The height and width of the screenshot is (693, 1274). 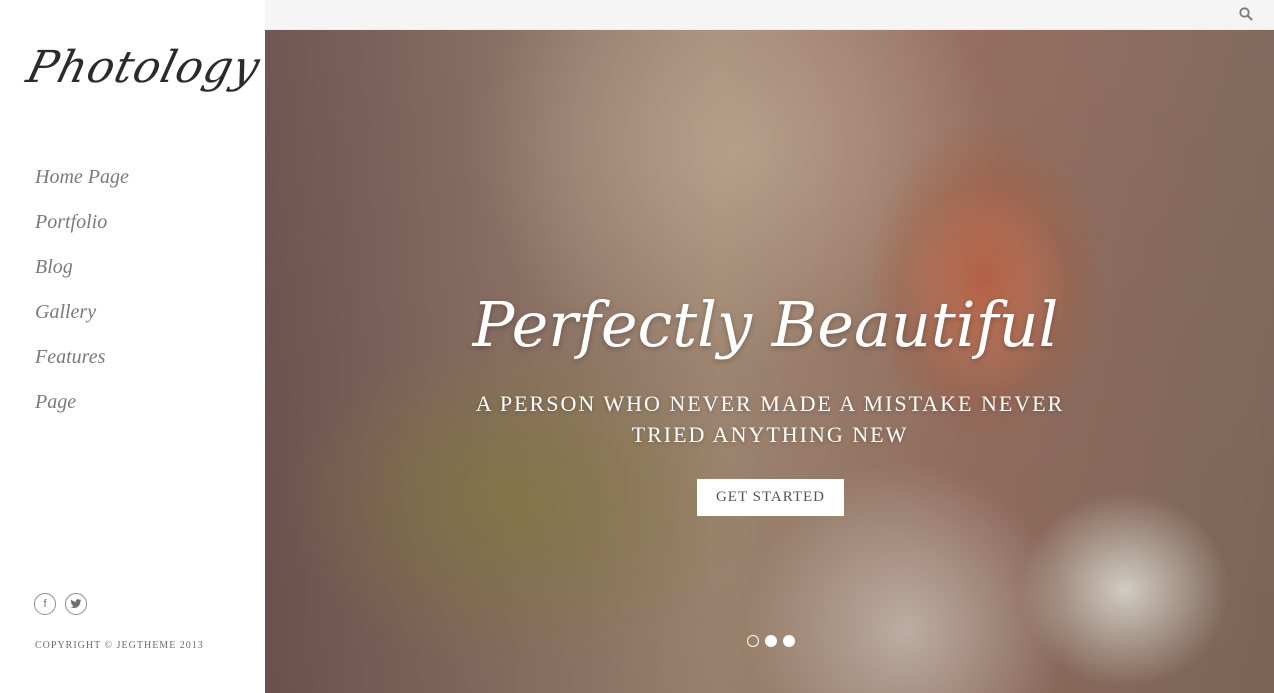 I want to click on slider-pagination, so click(x=771, y=641).